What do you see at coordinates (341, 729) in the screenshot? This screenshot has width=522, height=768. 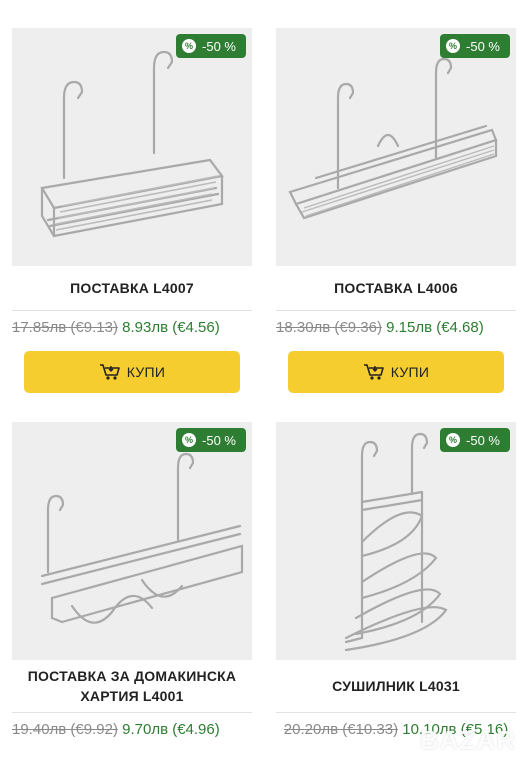 I see `old-price: 20.20лв (€10.33)` at bounding box center [341, 729].